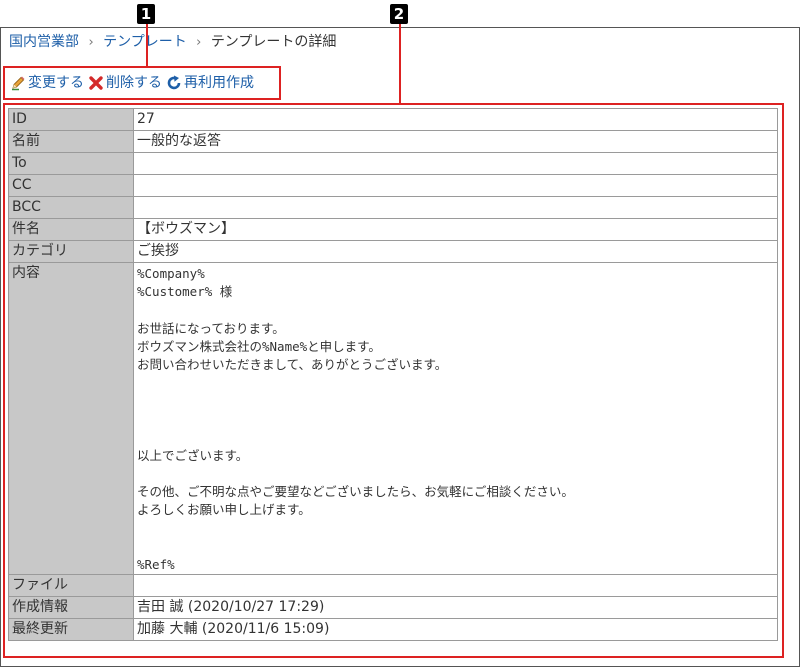 The height and width of the screenshot is (667, 800). What do you see at coordinates (71, 251) in the screenshot?
I see `row-label: カテゴリ` at bounding box center [71, 251].